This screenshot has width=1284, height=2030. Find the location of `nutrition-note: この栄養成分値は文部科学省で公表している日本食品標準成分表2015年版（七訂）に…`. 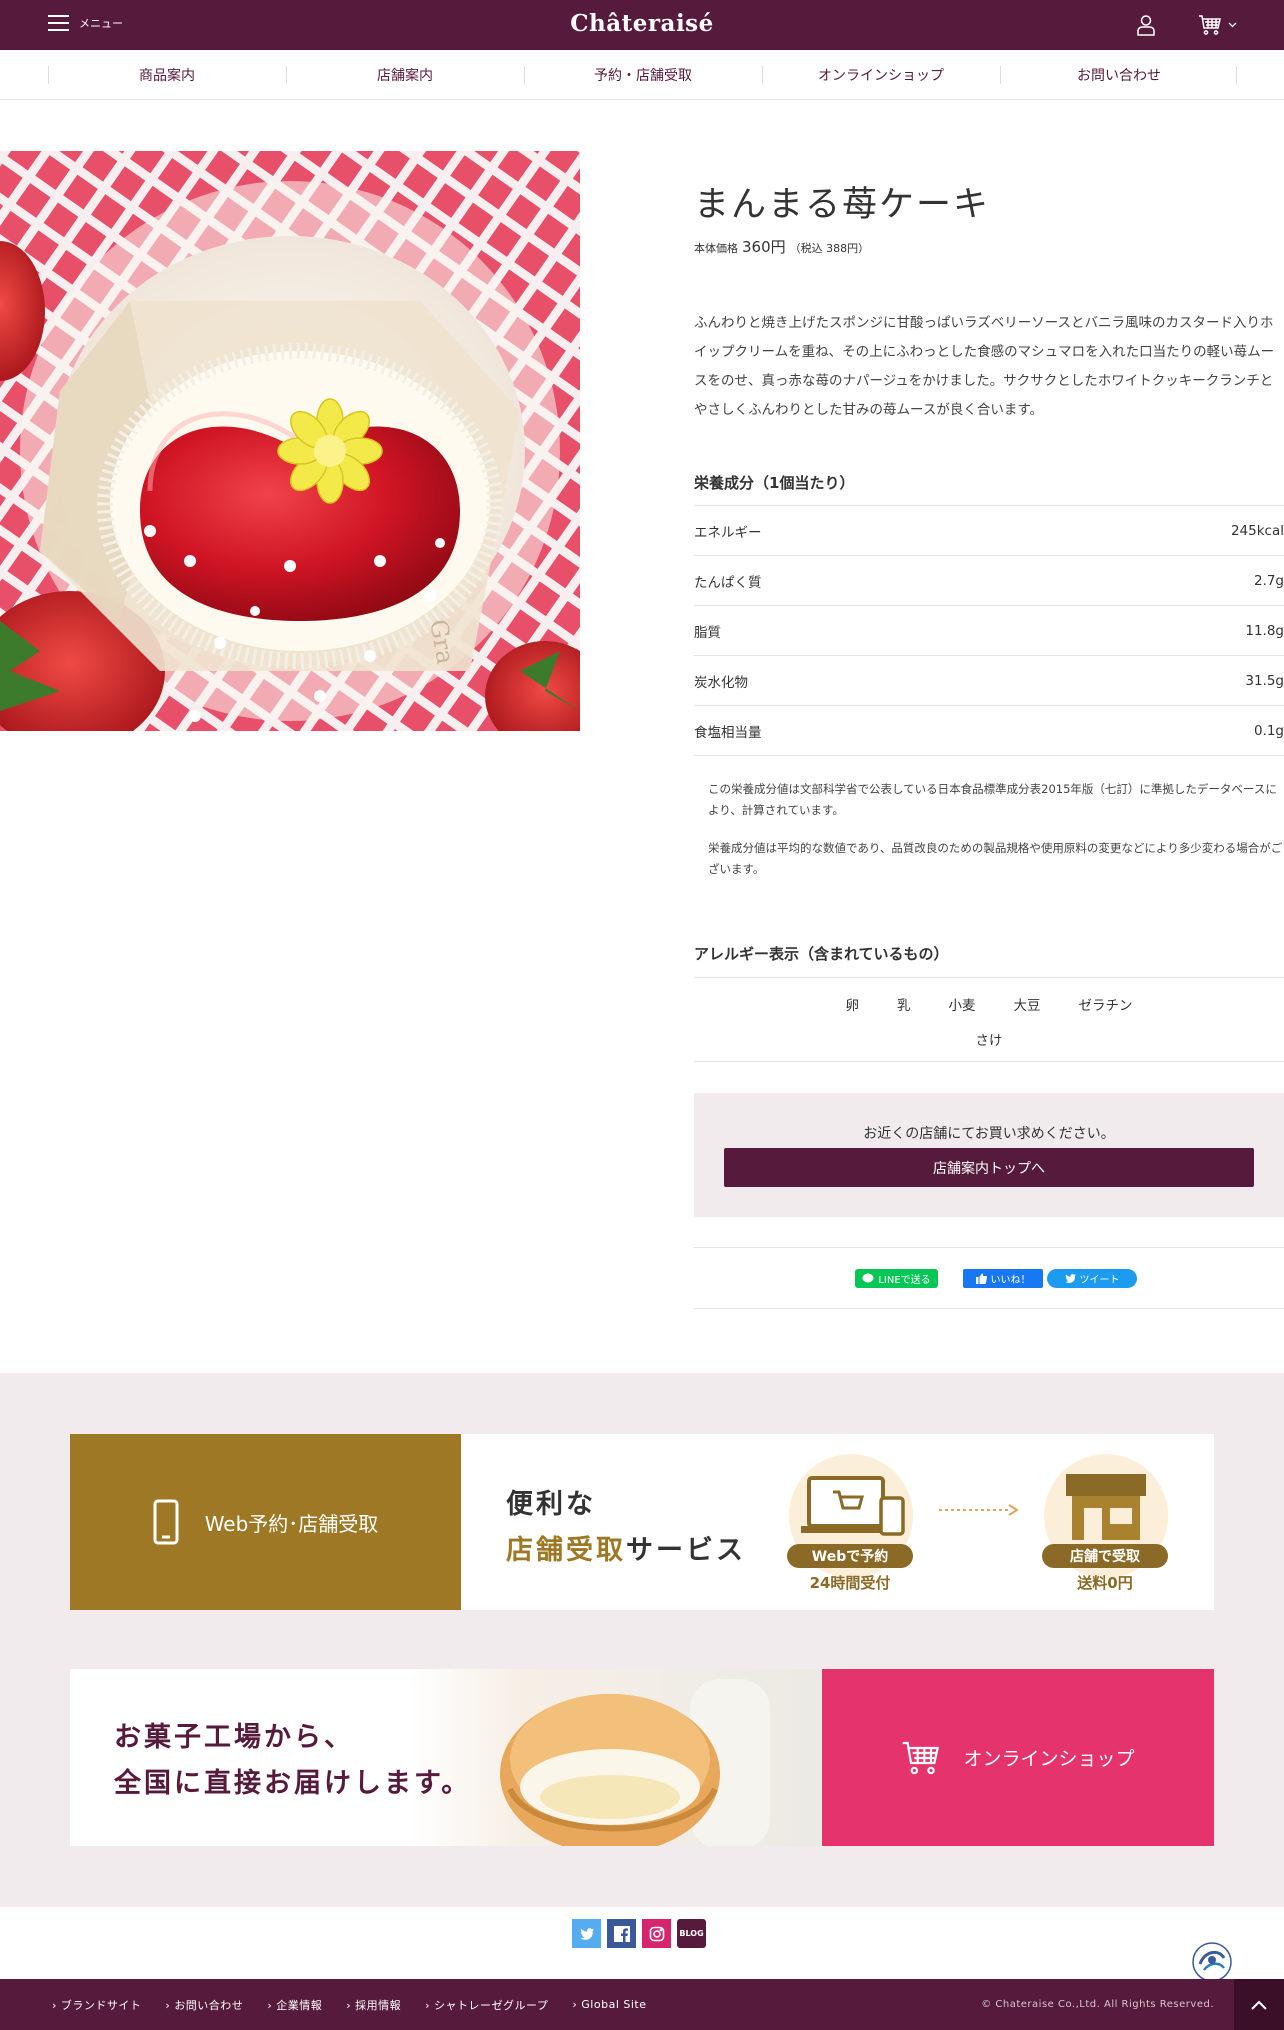

nutrition-note: この栄養成分値は文部科学省で公表している日本食品標準成分表2015年版（七訂）に… is located at coordinates (992, 799).